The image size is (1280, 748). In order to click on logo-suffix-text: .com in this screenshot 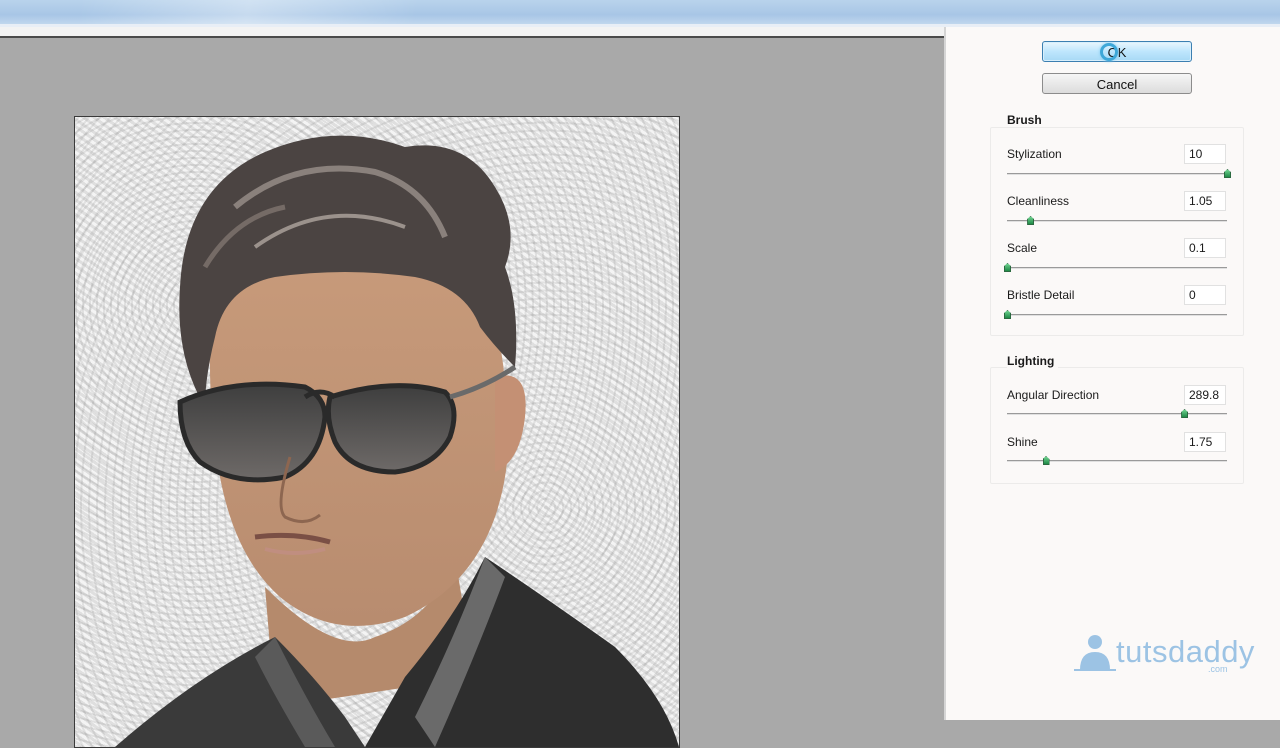, I will do `click(1218, 669)`.